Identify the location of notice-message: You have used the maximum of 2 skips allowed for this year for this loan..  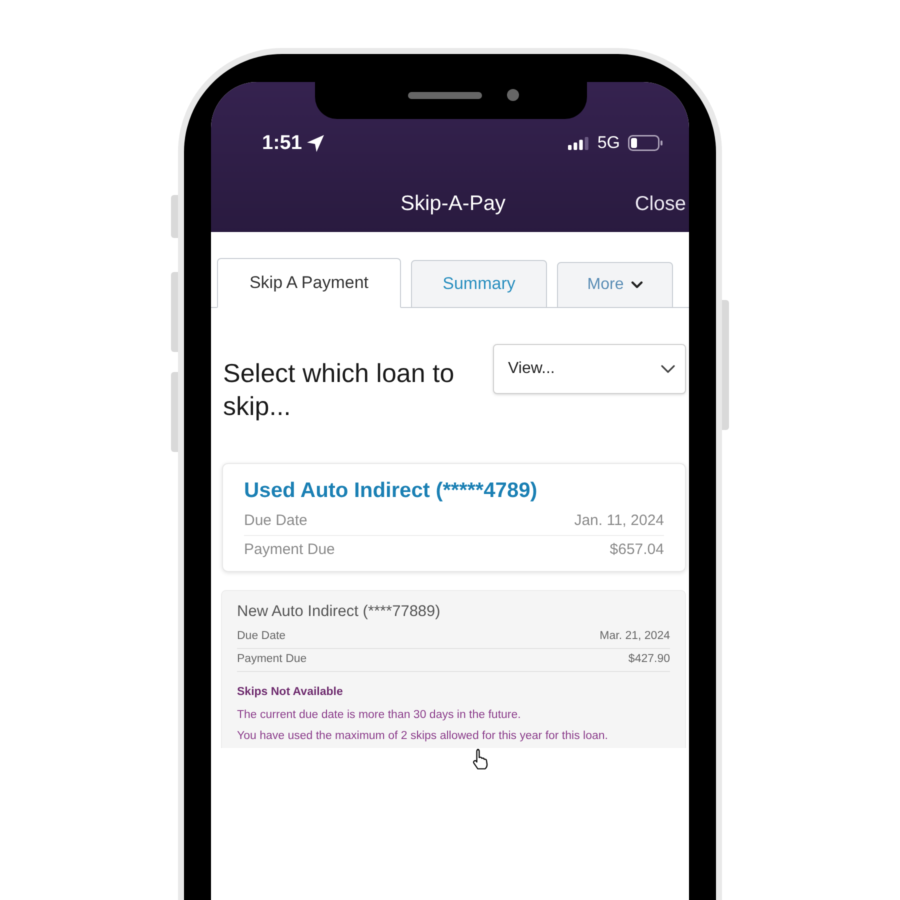
(422, 736).